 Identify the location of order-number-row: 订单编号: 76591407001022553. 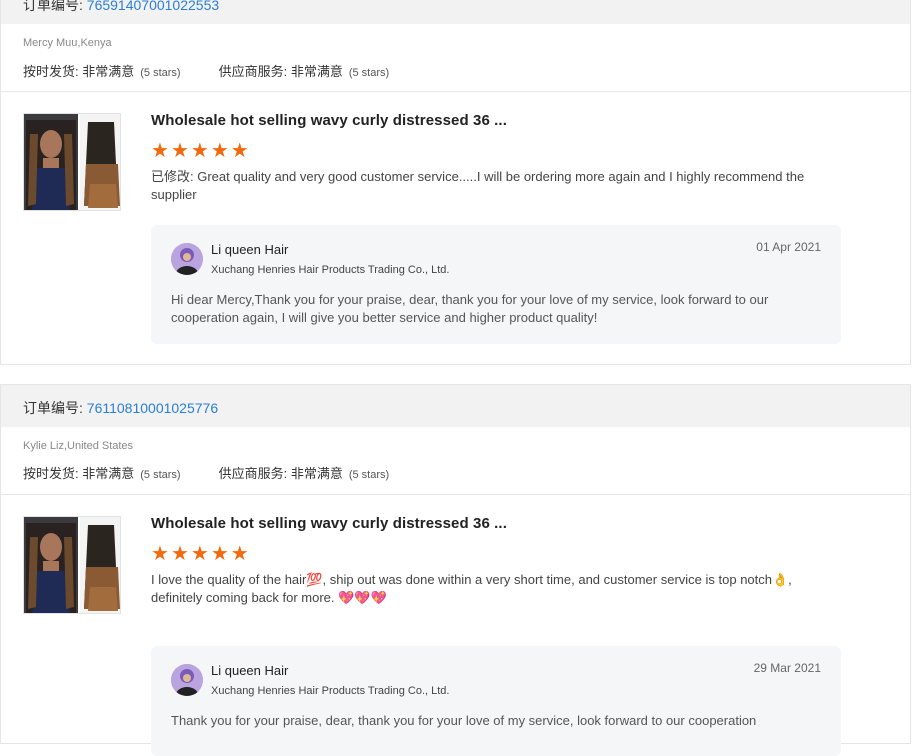
(121, 7).